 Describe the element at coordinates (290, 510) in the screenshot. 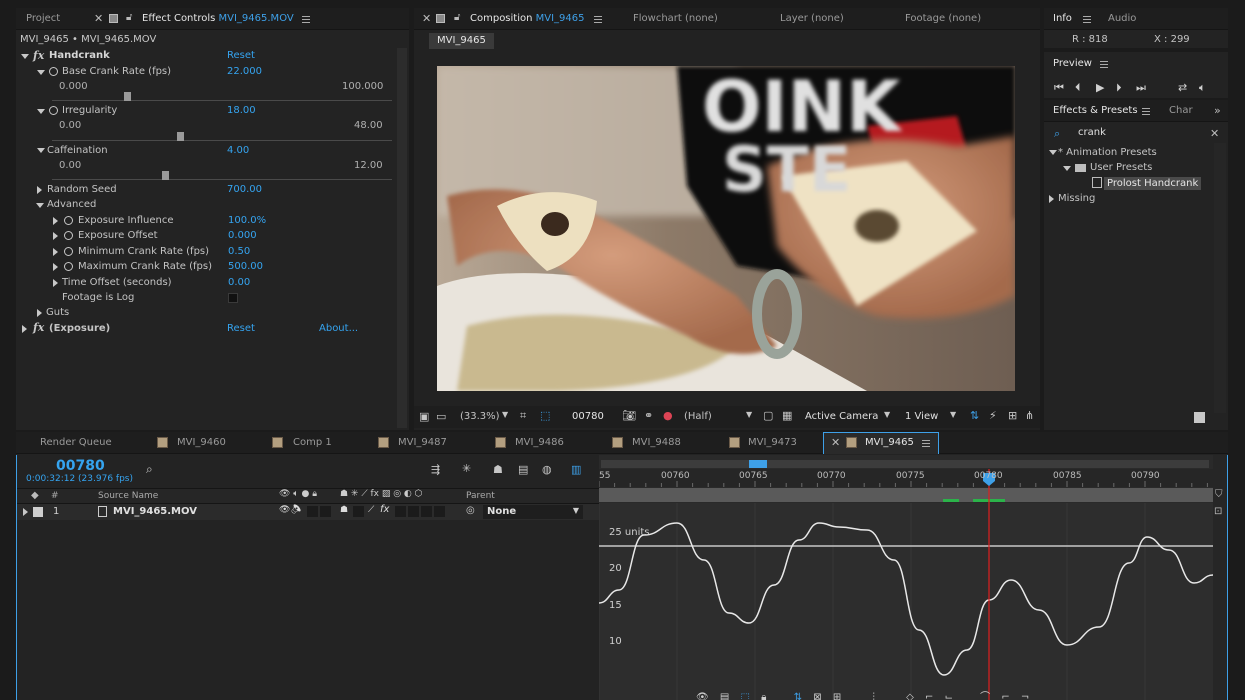

I see `video-visible-icon: 👁︎🔈︎` at that location.